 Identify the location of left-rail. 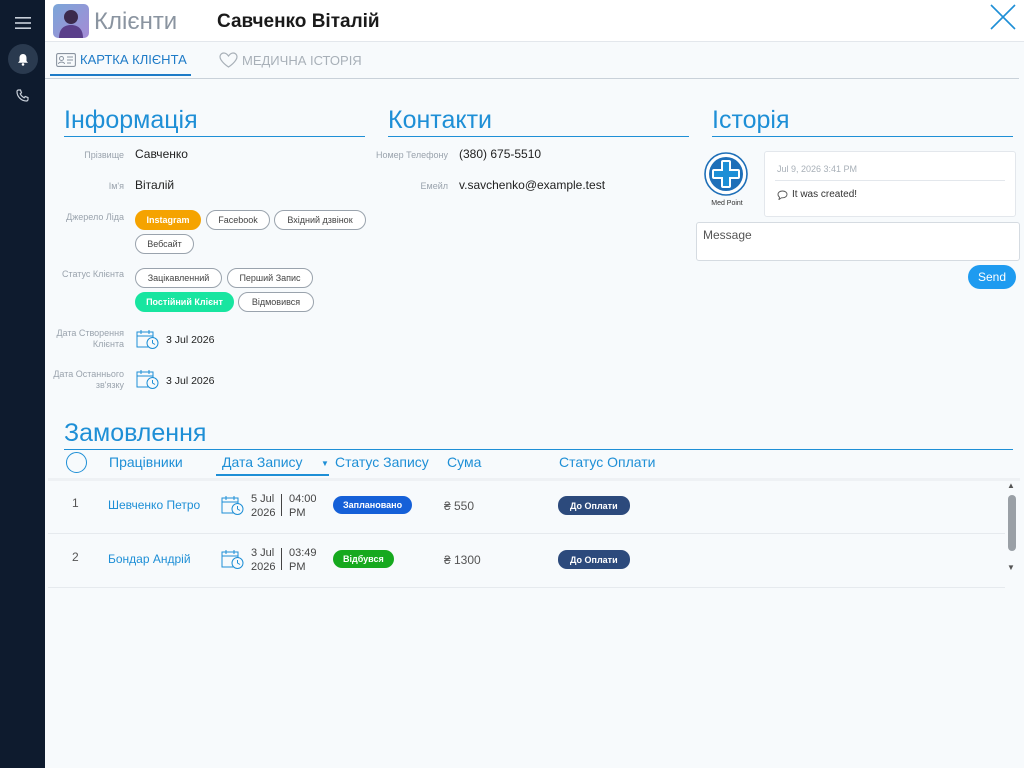
(22, 384).